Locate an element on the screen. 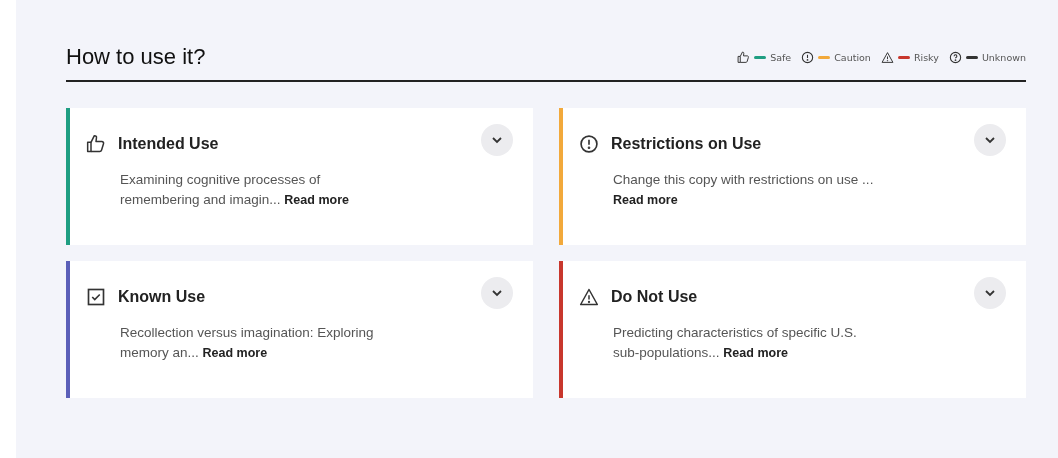  legend-label: Unknown is located at coordinates (1003, 57).